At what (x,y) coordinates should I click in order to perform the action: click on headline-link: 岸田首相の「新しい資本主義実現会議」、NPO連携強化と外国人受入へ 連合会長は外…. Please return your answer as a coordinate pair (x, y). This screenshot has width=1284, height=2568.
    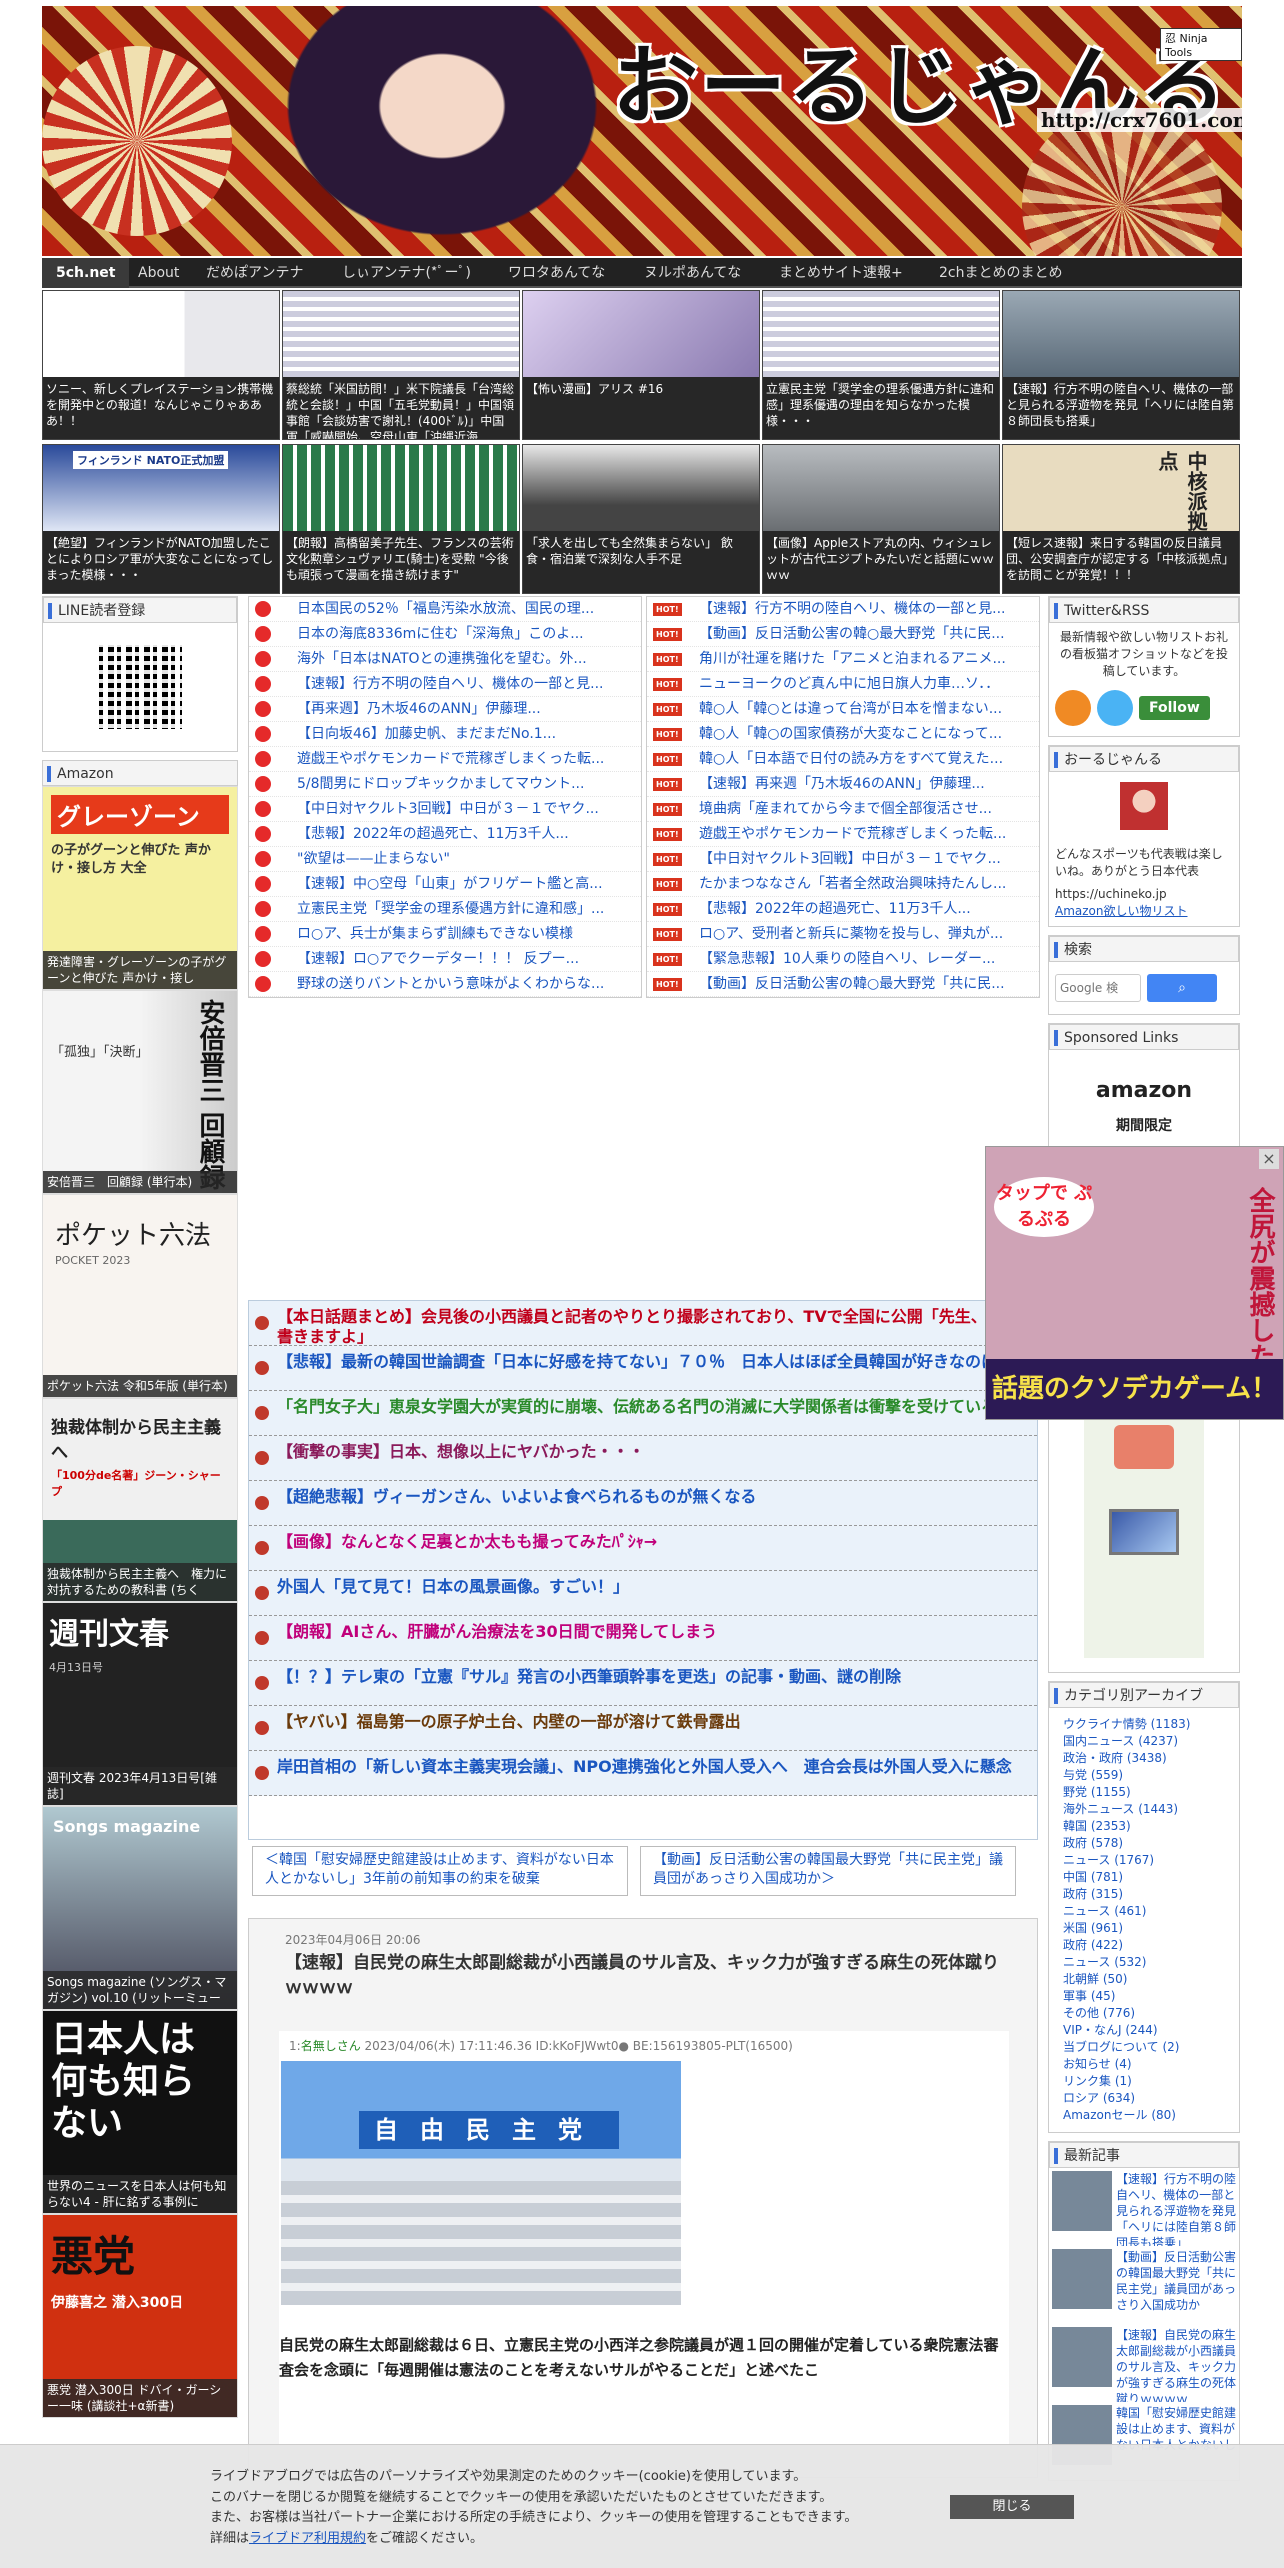
    Looking at the image, I should click on (643, 1773).